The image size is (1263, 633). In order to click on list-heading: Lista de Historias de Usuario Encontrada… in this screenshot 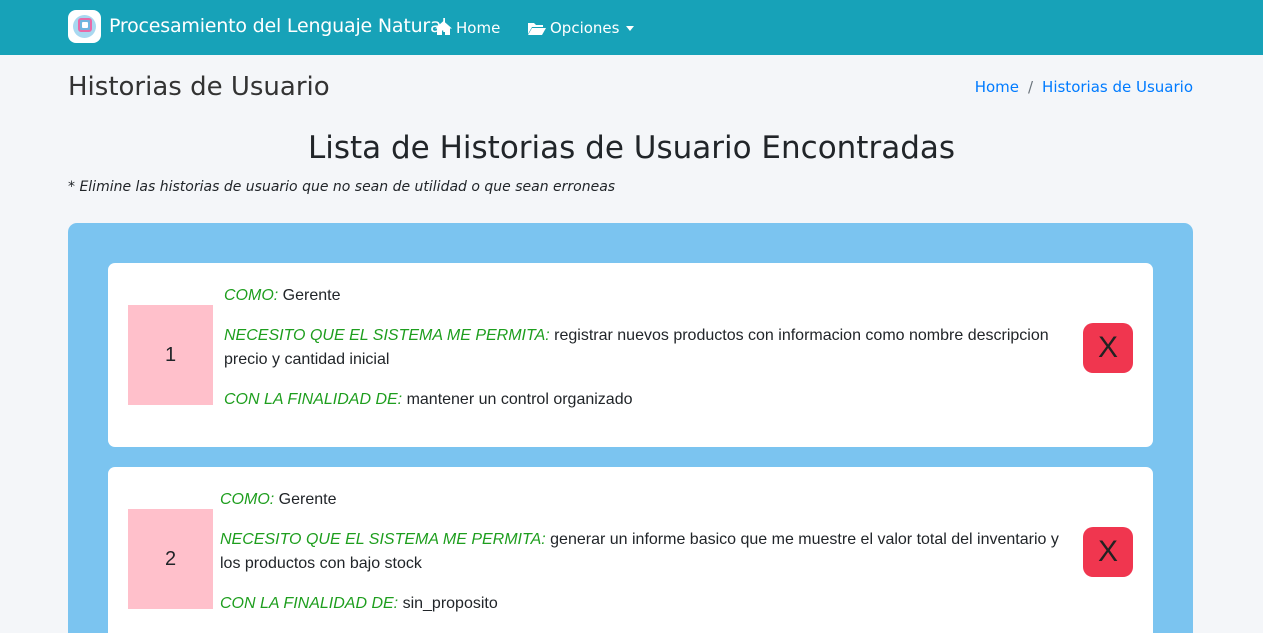, I will do `click(631, 148)`.